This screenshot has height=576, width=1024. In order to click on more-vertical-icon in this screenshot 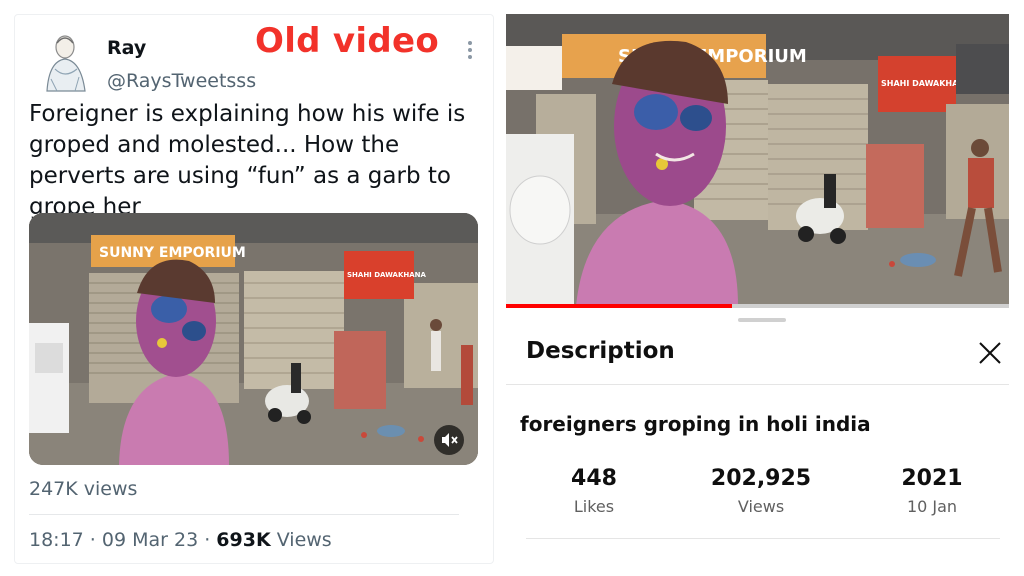, I will do `click(470, 50)`.